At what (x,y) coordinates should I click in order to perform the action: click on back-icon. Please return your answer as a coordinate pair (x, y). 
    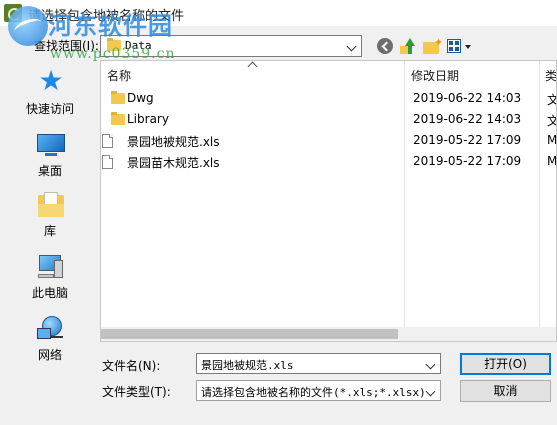
    Looking at the image, I should click on (385, 46).